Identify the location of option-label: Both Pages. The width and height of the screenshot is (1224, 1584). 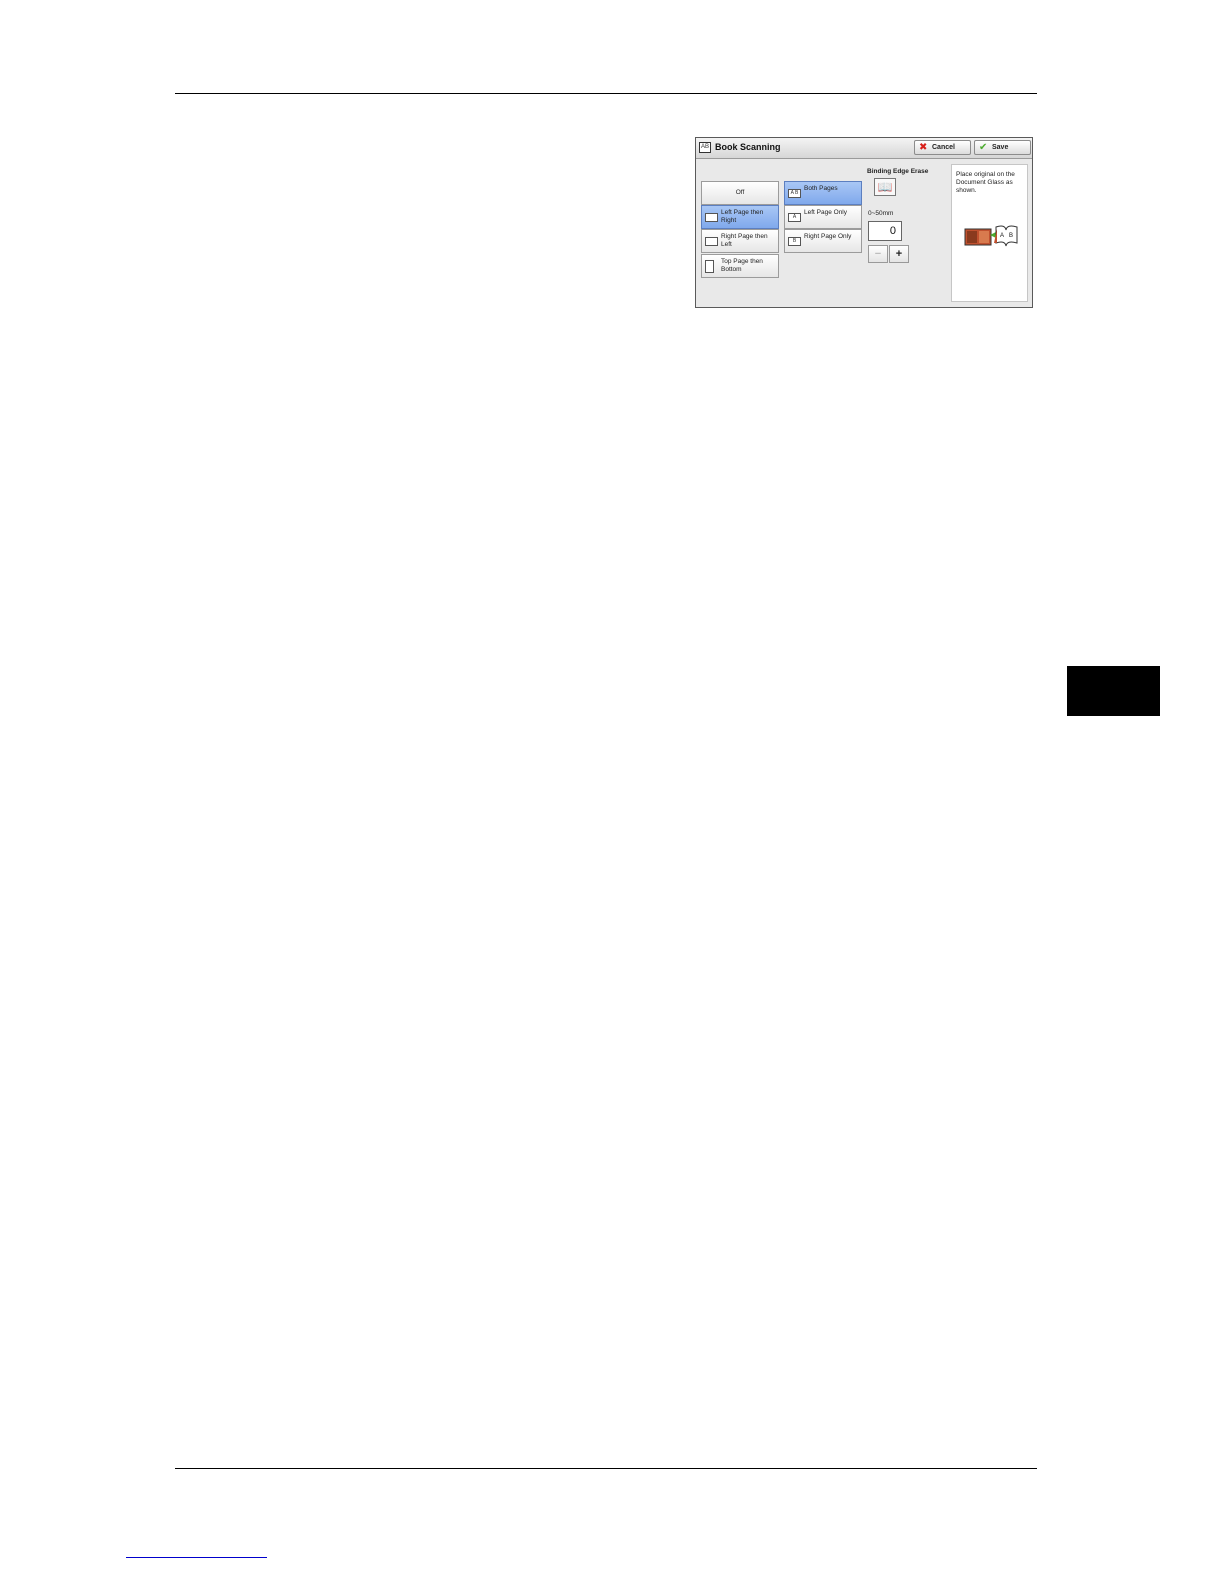
(821, 188).